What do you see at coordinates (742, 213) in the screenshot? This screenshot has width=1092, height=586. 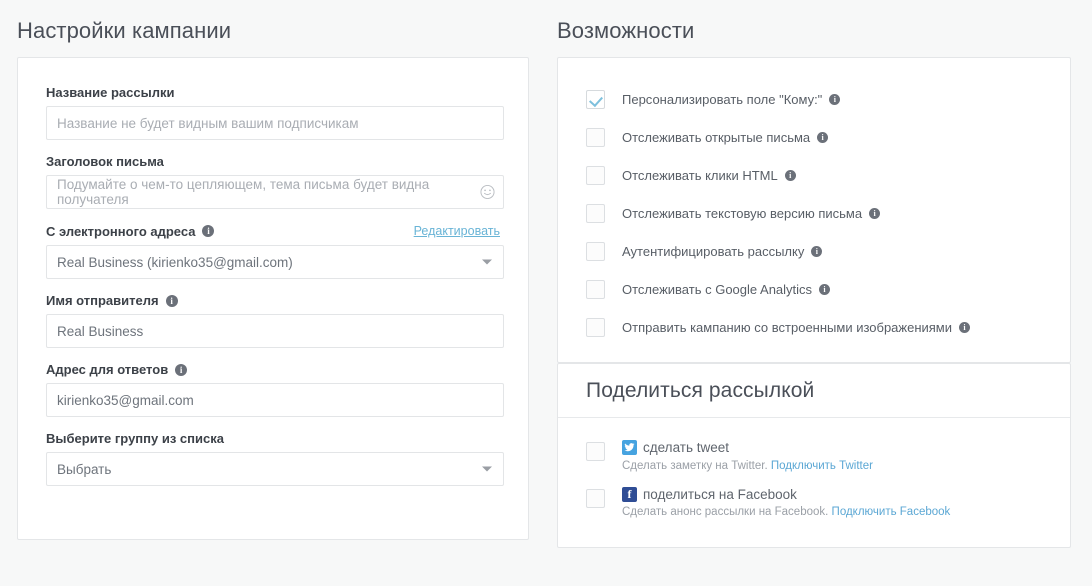 I see `option-label-text: Отслеживать текстовую версию письма` at bounding box center [742, 213].